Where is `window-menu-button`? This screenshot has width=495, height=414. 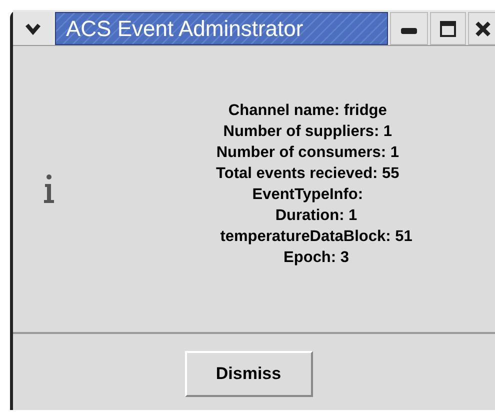 window-menu-button is located at coordinates (33, 28).